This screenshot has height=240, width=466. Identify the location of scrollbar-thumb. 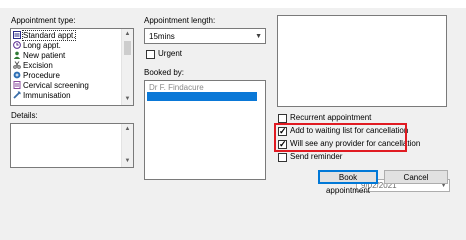
(127, 48).